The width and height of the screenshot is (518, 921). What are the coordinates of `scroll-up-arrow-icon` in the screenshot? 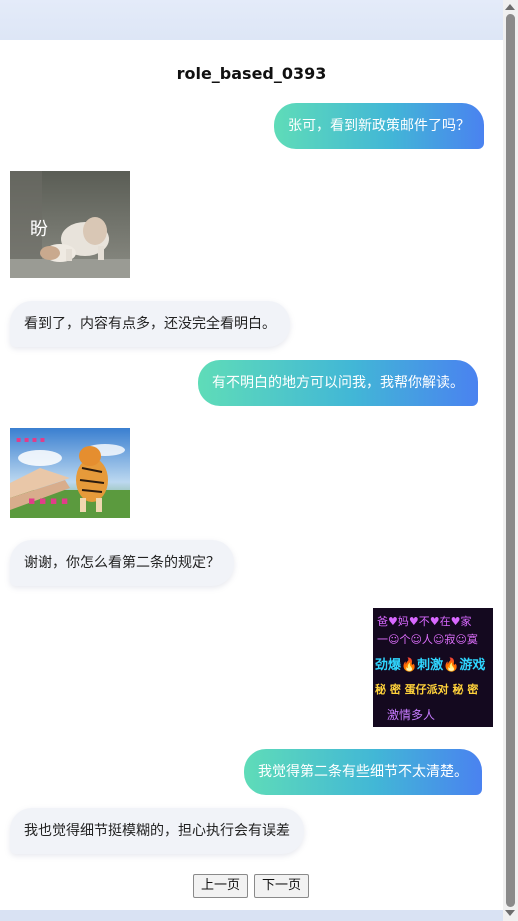 It's located at (510, 7).